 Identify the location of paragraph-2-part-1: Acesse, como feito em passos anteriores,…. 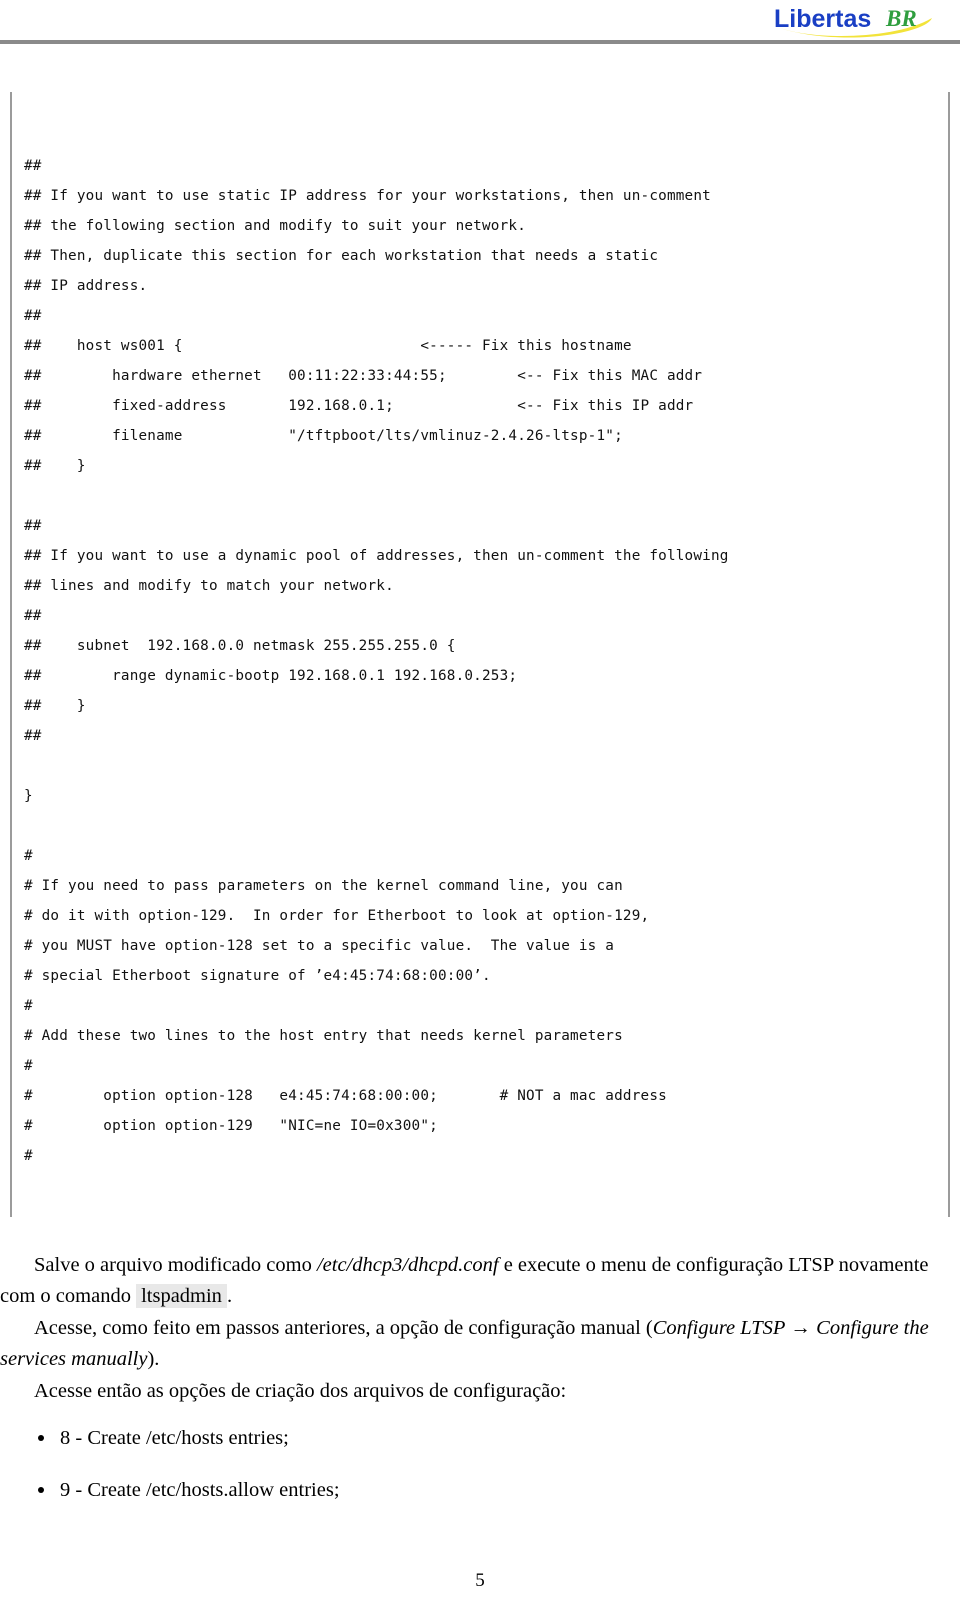
(343, 1328).